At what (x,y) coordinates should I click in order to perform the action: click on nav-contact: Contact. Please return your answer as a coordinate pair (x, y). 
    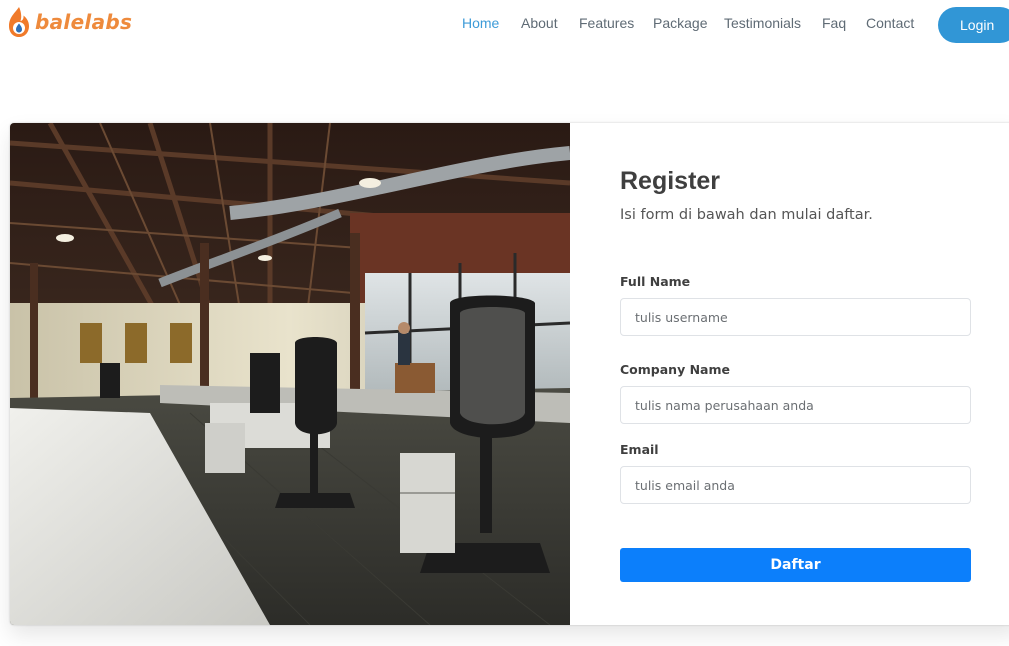
    Looking at the image, I should click on (890, 23).